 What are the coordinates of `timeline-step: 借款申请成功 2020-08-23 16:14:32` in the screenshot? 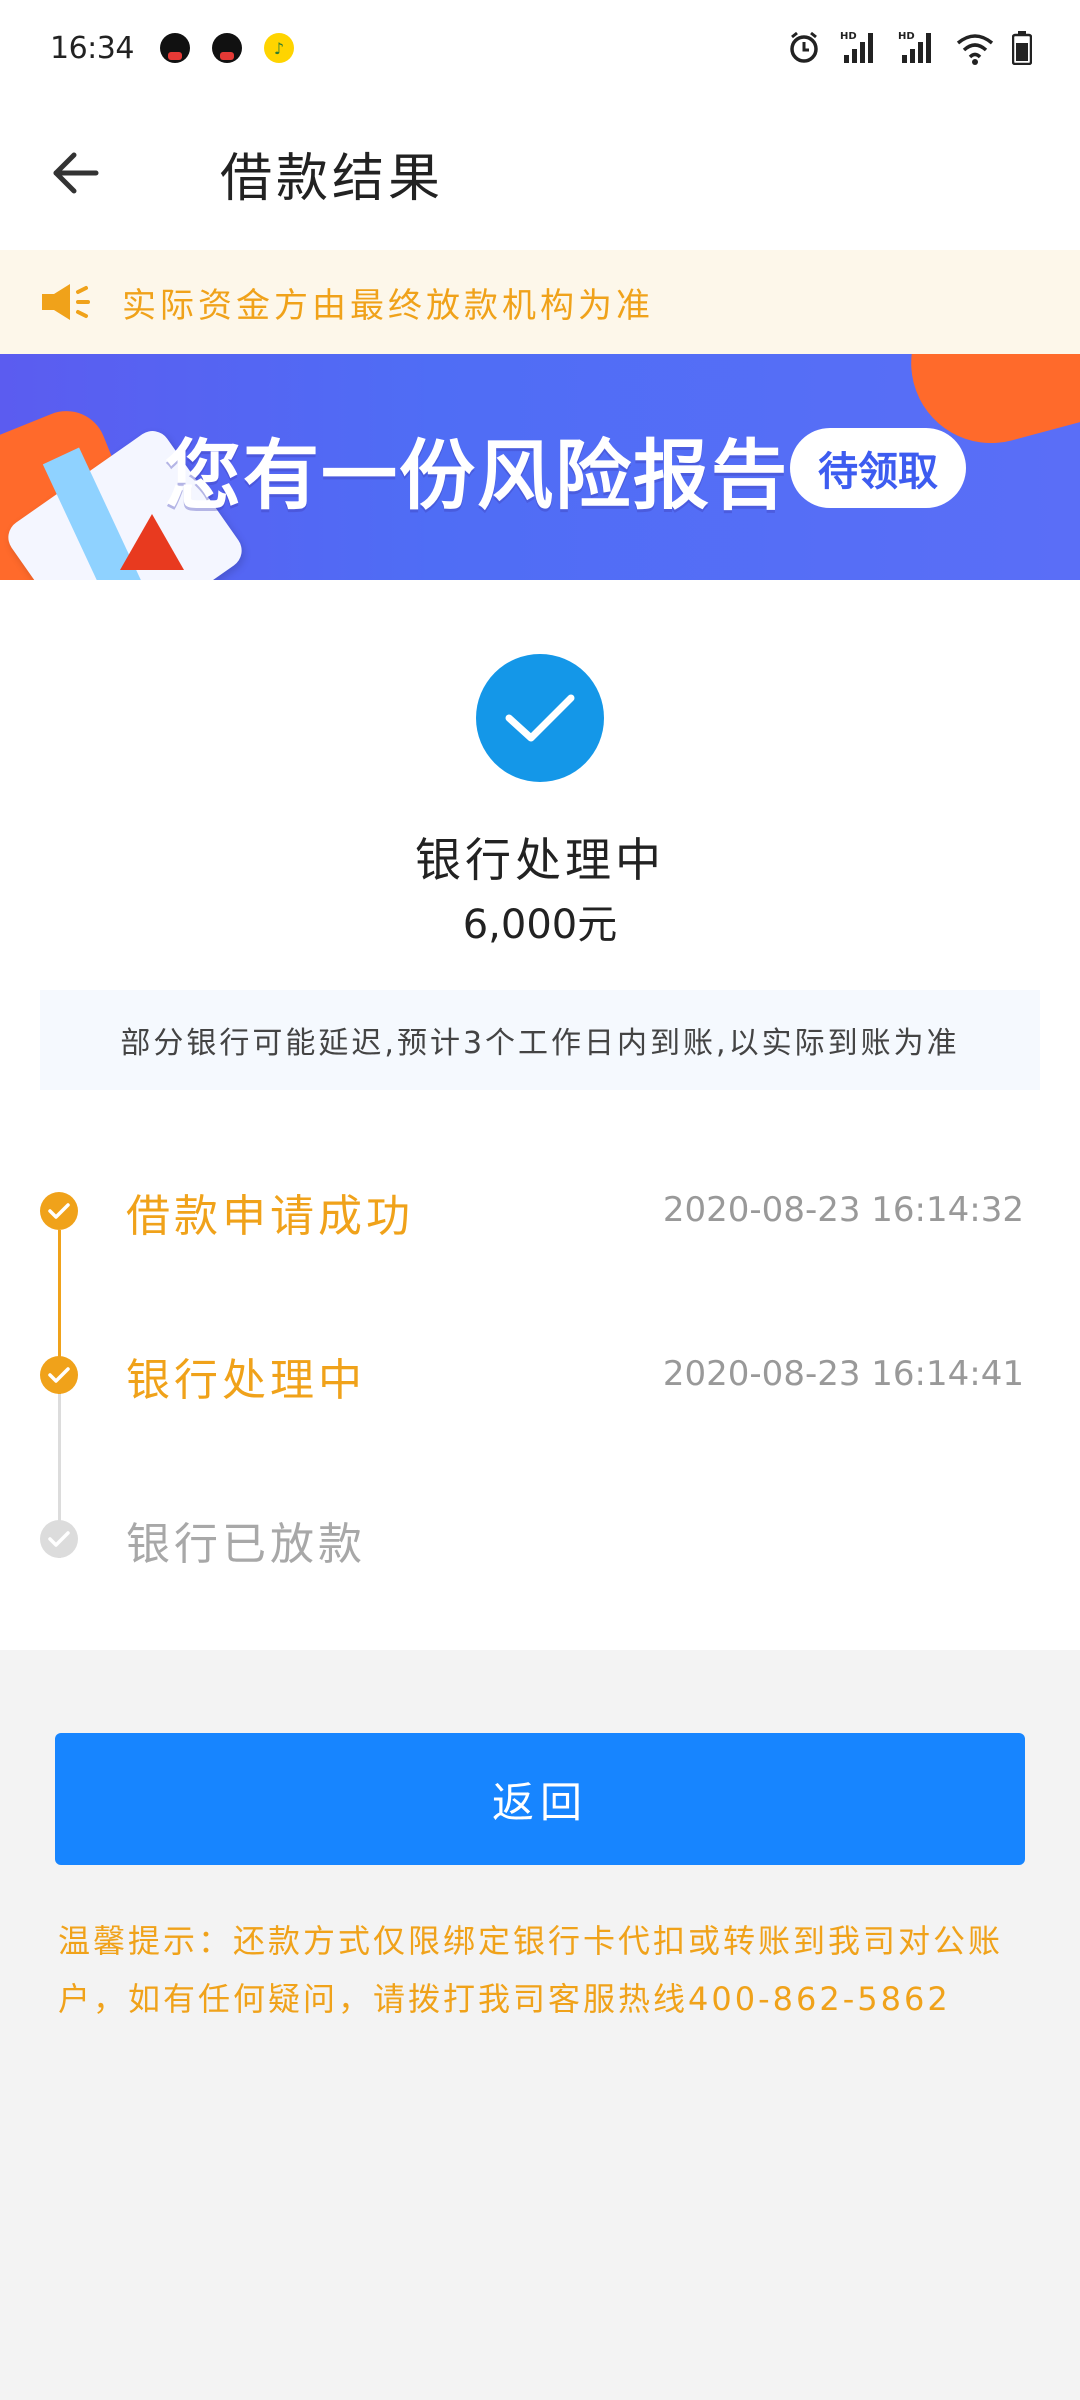 It's located at (540, 1211).